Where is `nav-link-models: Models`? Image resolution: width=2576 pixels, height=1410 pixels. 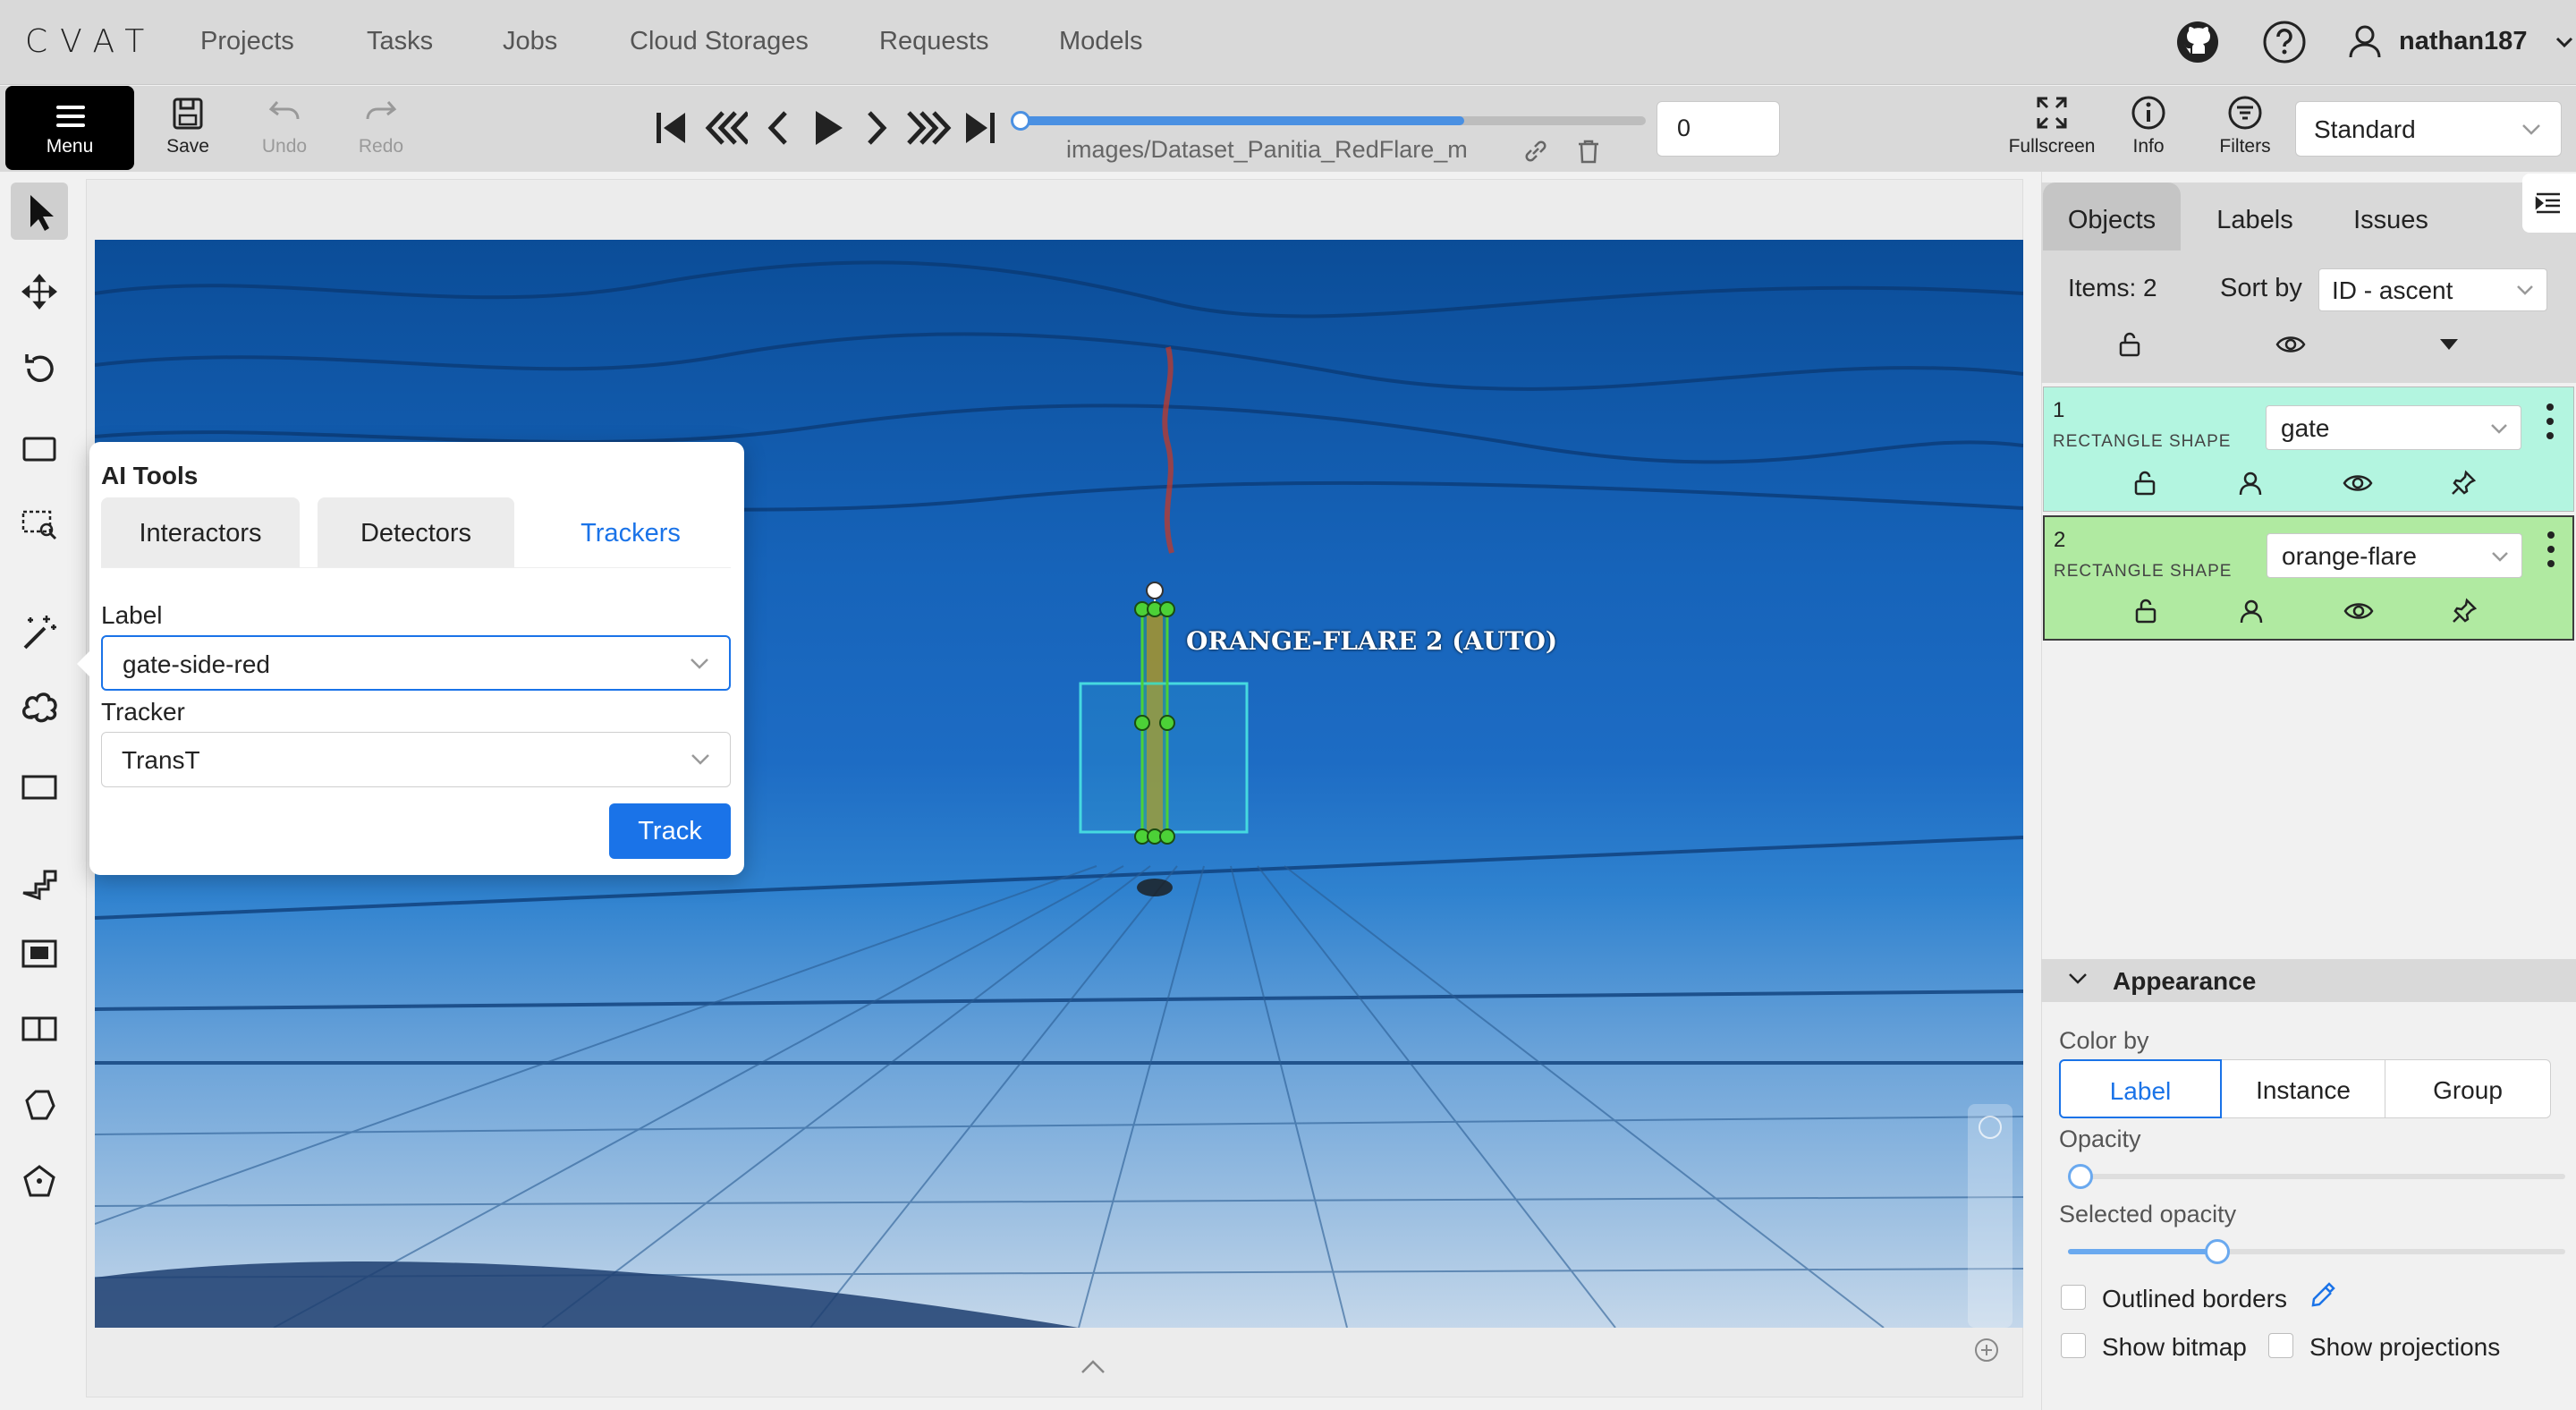 nav-link-models: Models is located at coordinates (1101, 42).